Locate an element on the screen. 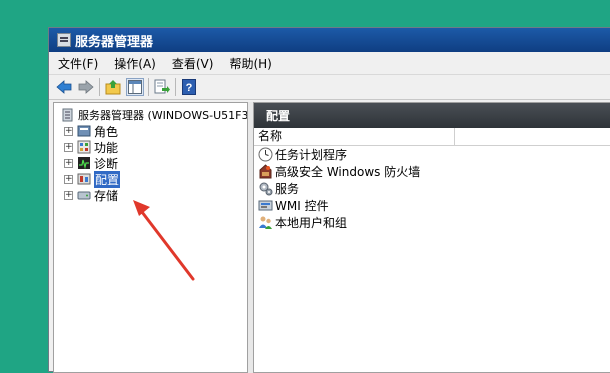 The image size is (610, 373). tree-item-roles: + 角色 is located at coordinates (91, 131).